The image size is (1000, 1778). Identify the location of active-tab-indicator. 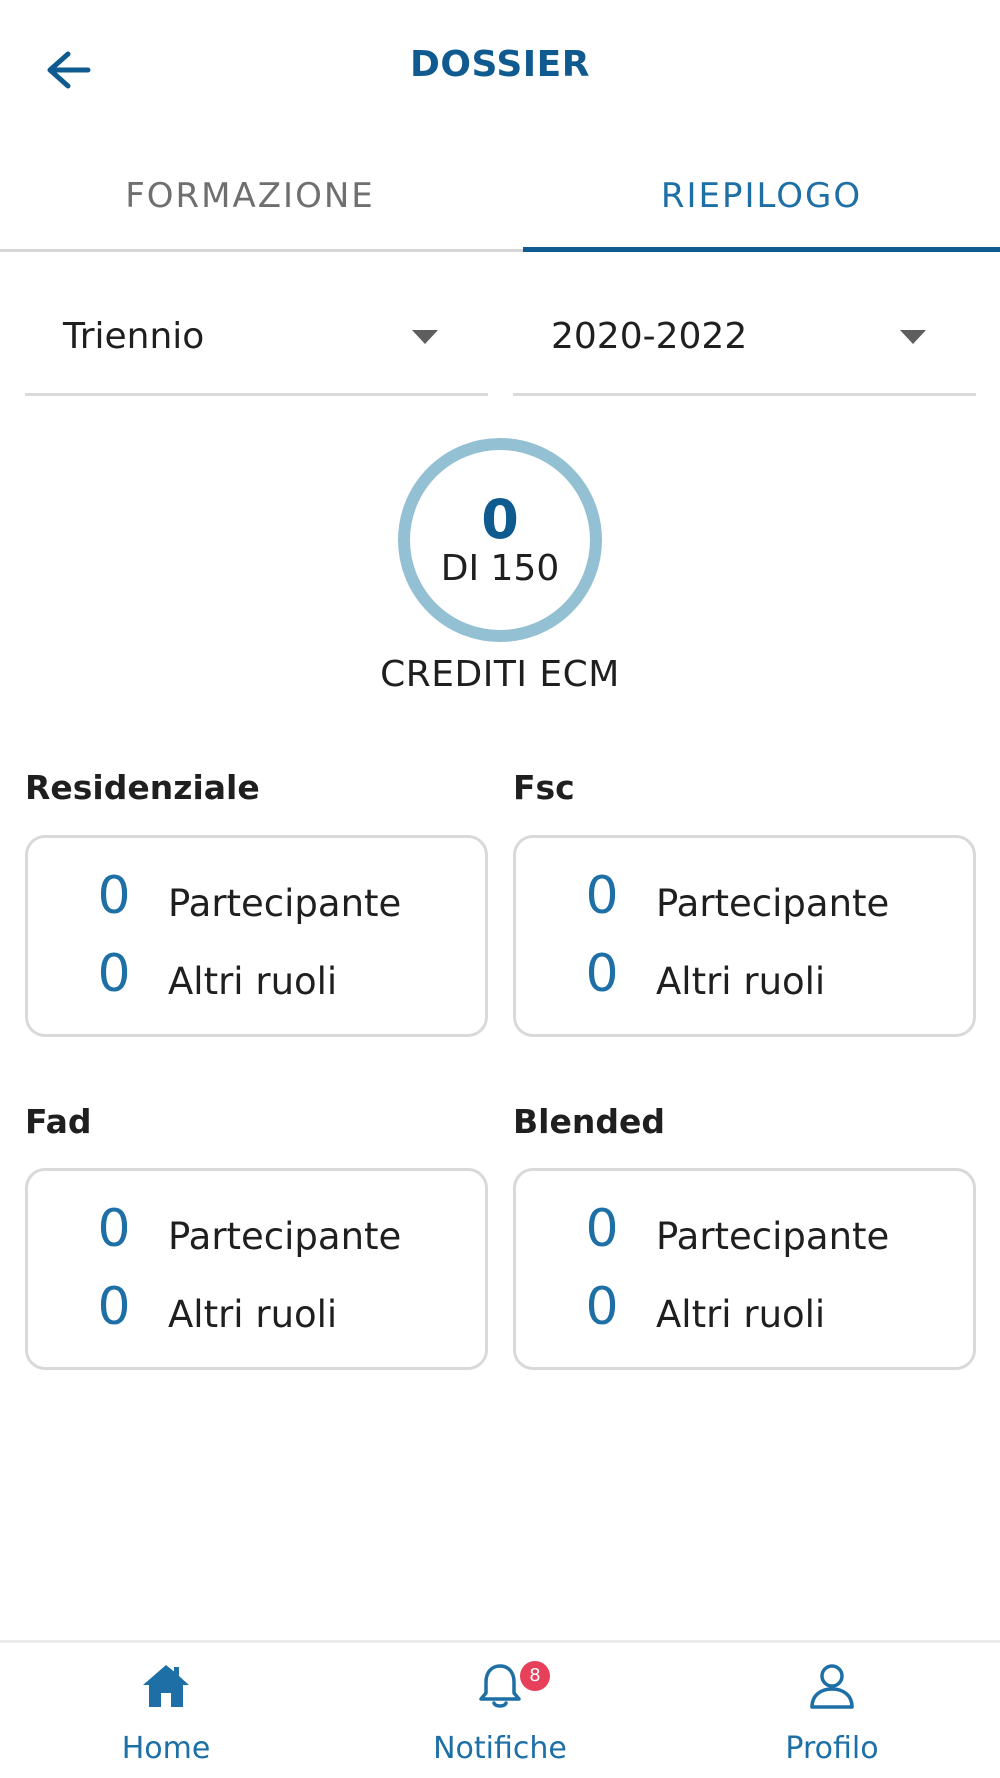
(761, 249).